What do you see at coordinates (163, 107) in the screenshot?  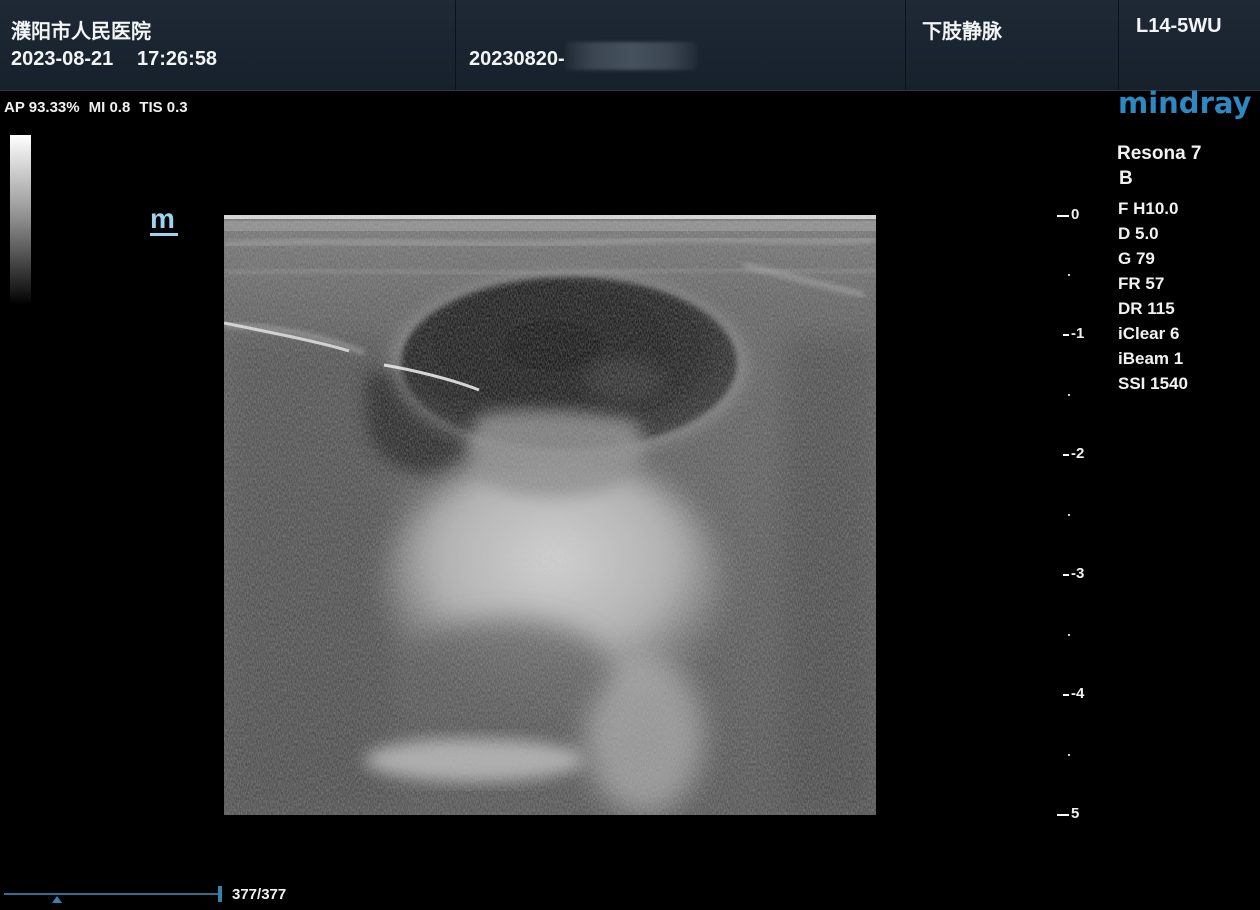 I see `tis-value: TIS 0.3` at bounding box center [163, 107].